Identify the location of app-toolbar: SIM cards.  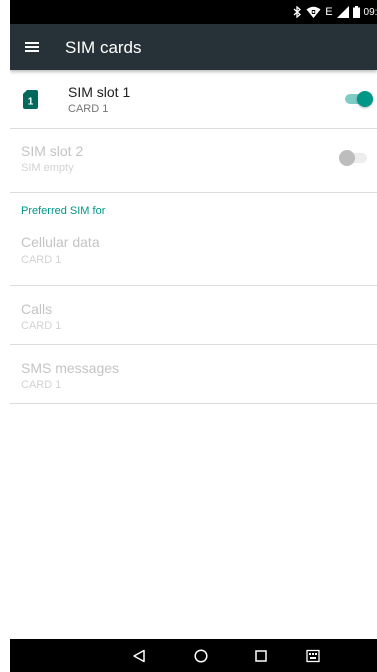
(193, 47).